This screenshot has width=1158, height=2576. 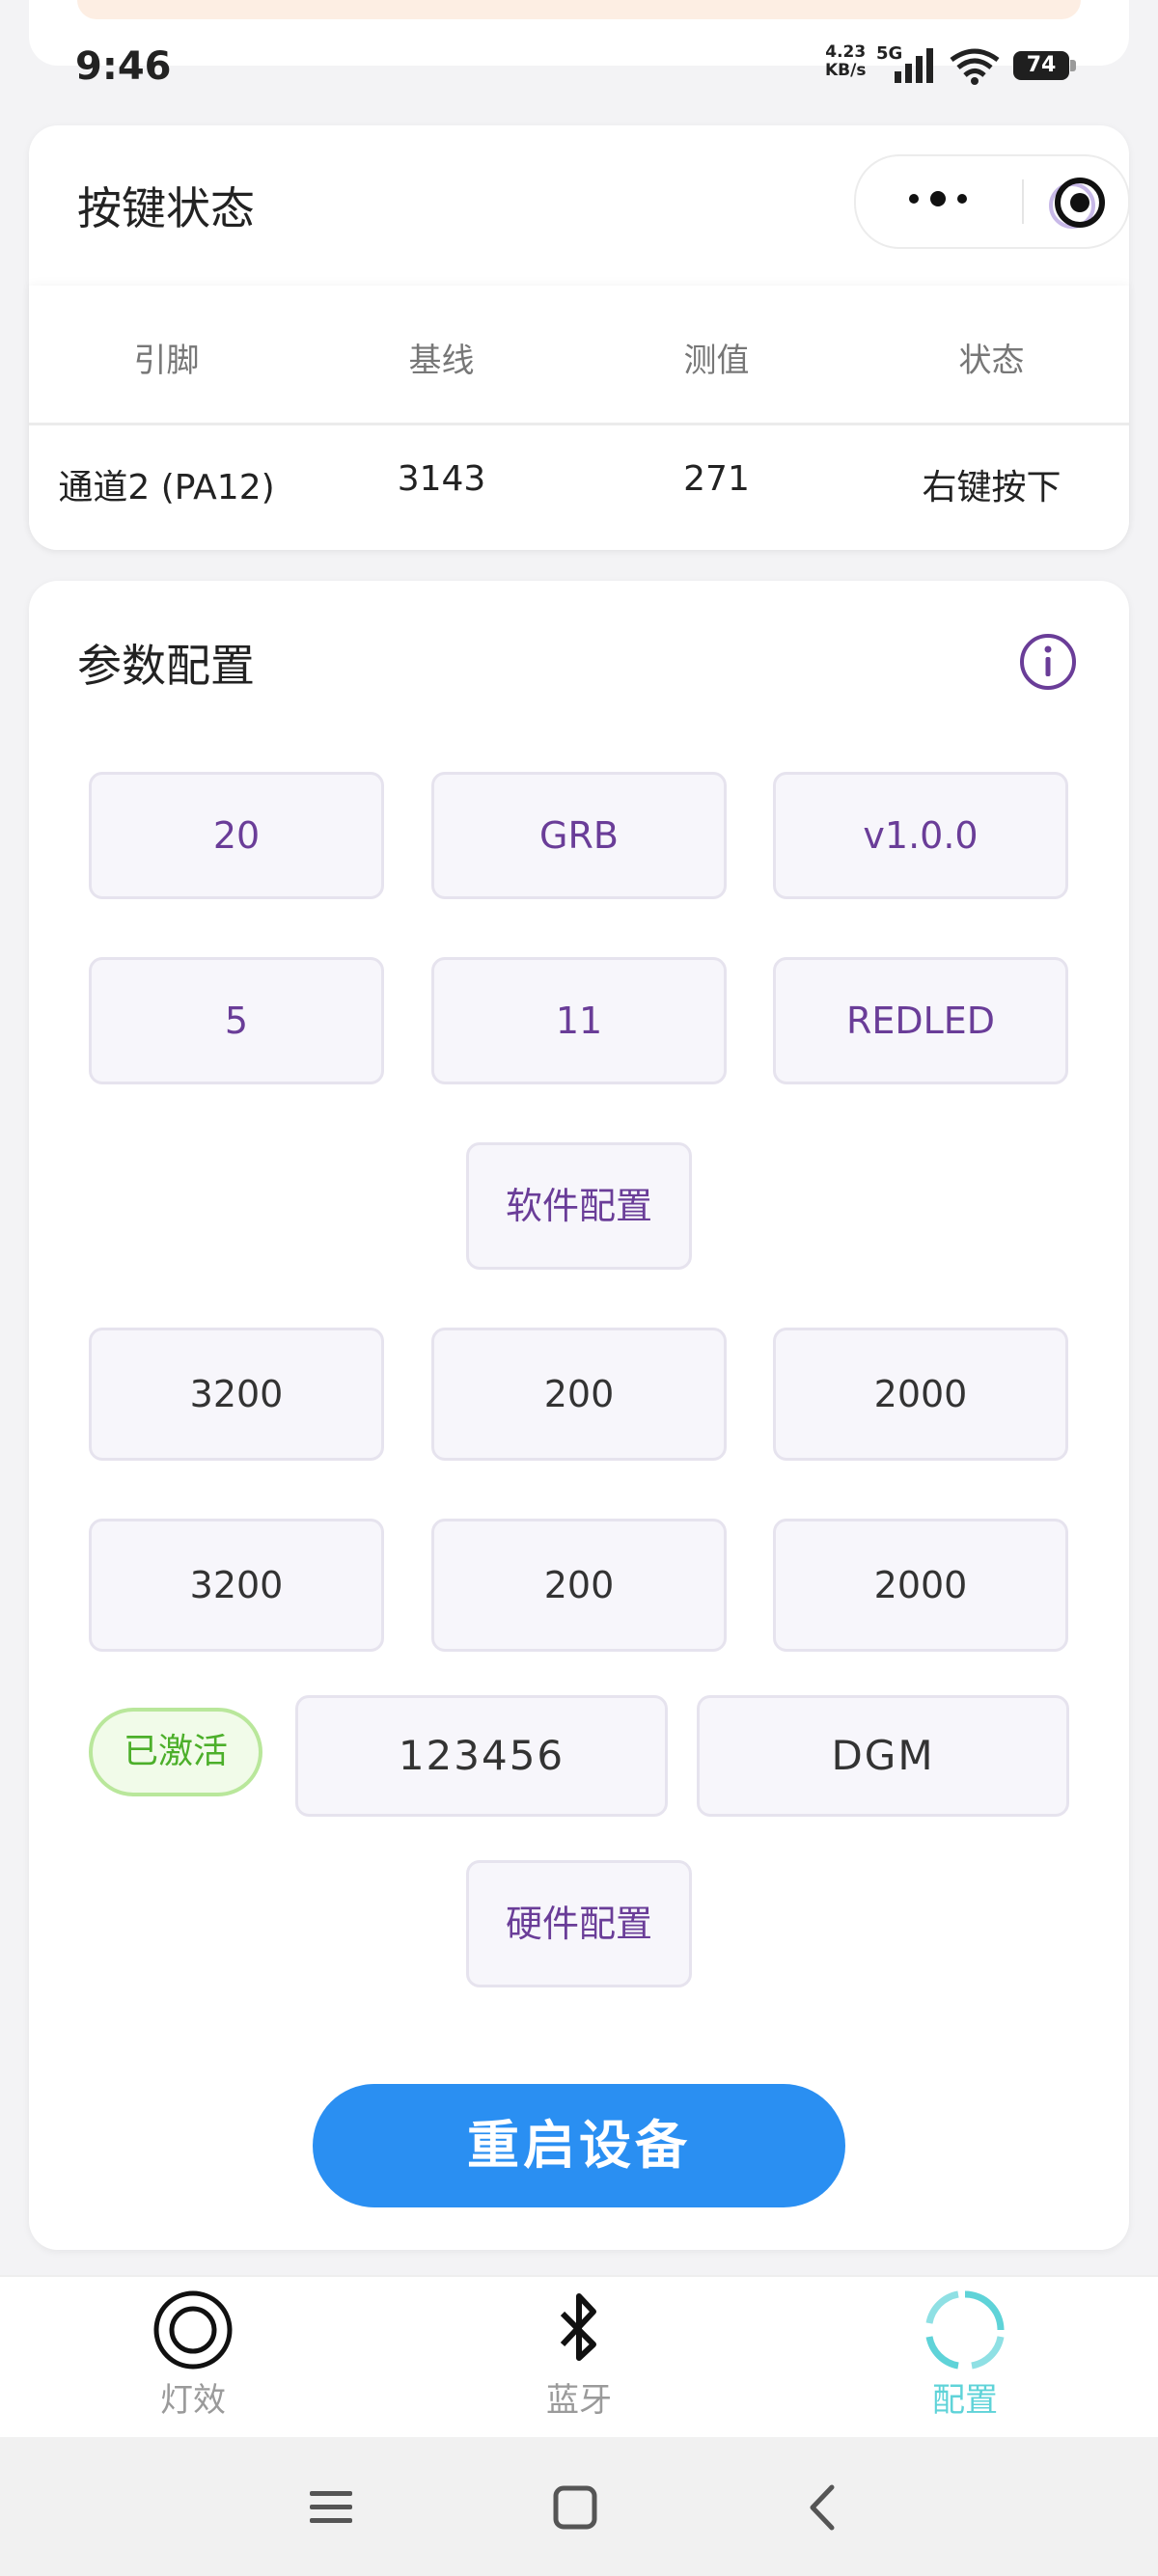 I want to click on param-version: v1.0.0, so click(x=920, y=835).